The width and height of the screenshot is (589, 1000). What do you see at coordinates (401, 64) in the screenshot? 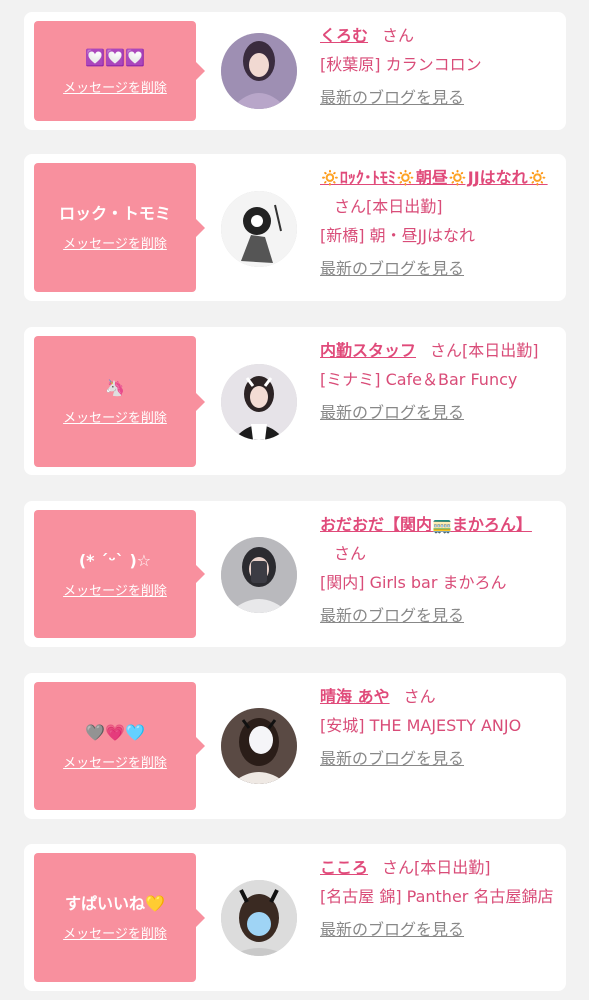
I see `shop-label: [秋葉原] カランコロン` at bounding box center [401, 64].